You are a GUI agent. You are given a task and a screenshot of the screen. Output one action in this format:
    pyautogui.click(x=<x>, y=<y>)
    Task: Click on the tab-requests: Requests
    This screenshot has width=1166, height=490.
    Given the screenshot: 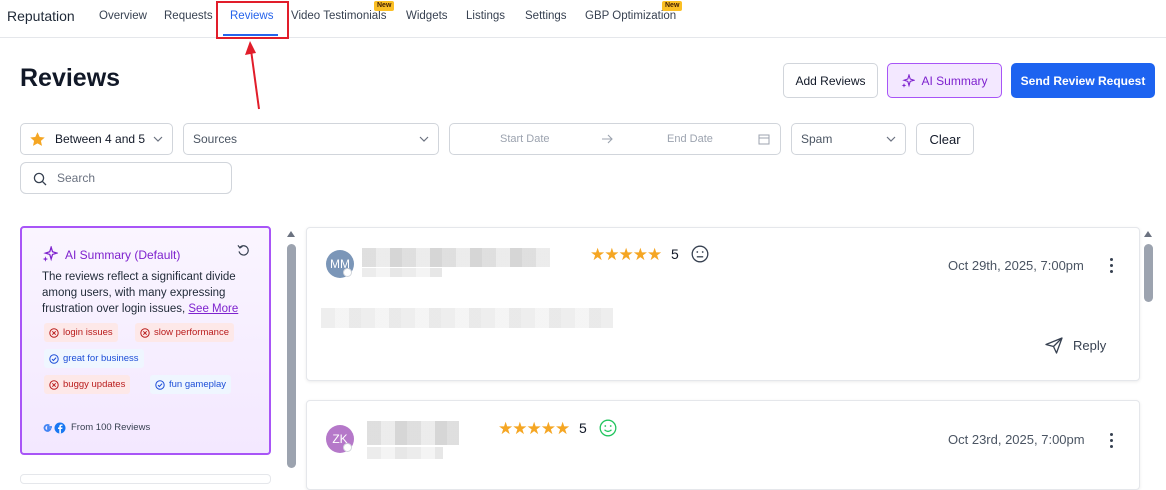 What is the action you would take?
    pyautogui.click(x=188, y=16)
    